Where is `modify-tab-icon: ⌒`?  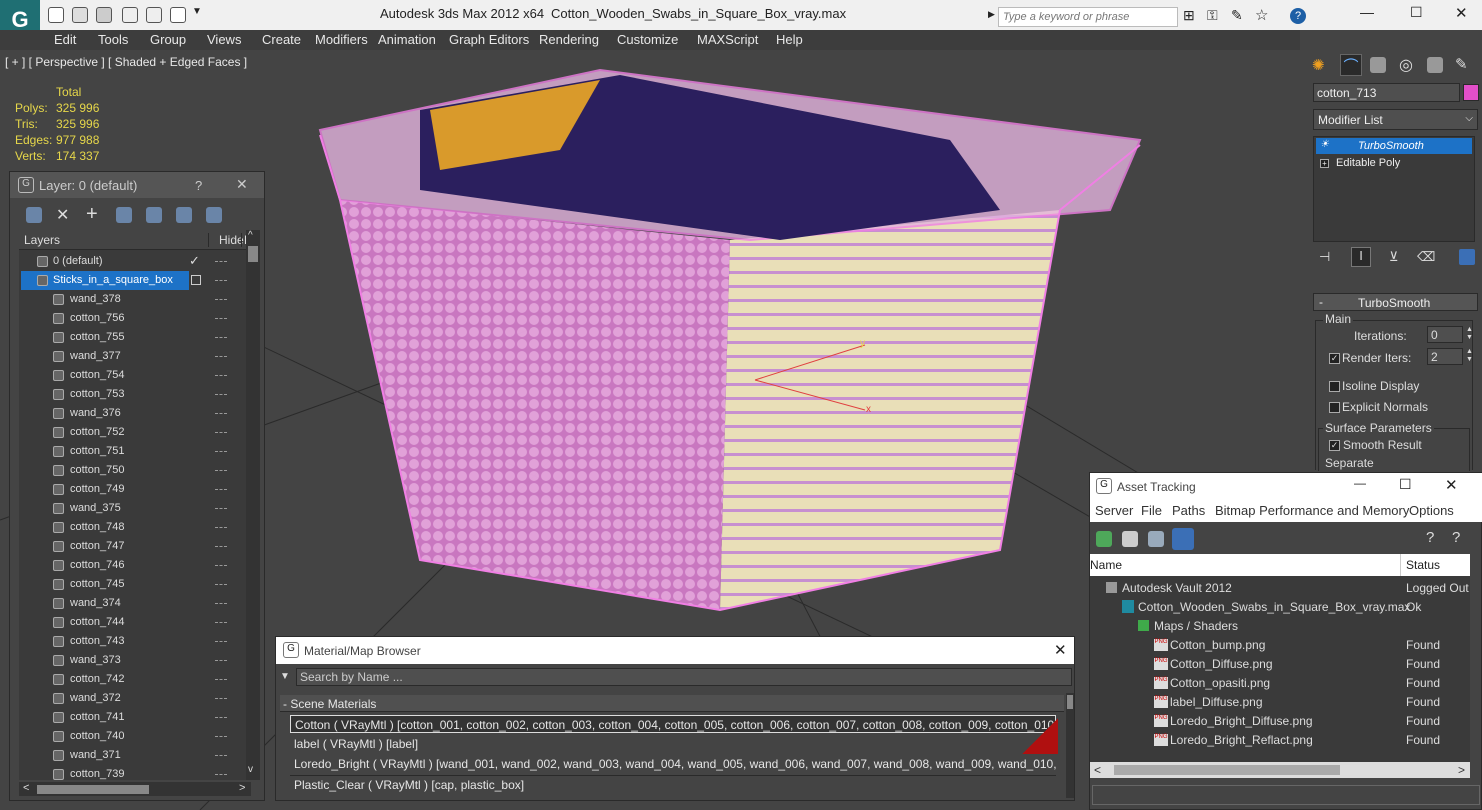 modify-tab-icon: ⌒ is located at coordinates (1351, 65).